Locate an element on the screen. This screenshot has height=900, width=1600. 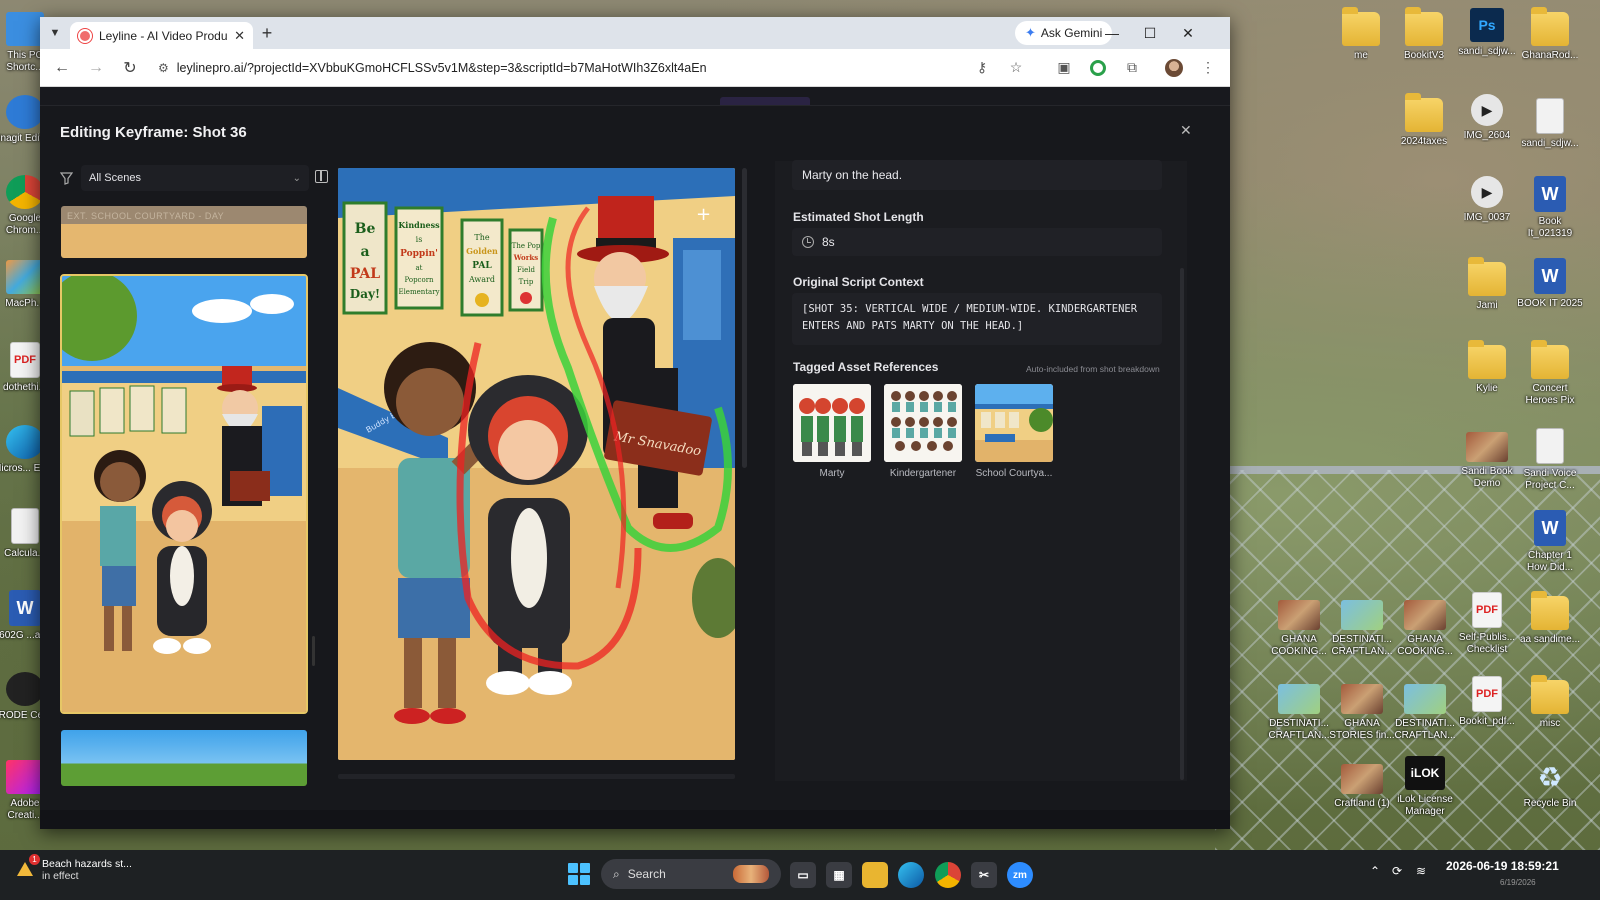
calculator-taskbar-icon: ▦ is located at coordinates (839, 875).